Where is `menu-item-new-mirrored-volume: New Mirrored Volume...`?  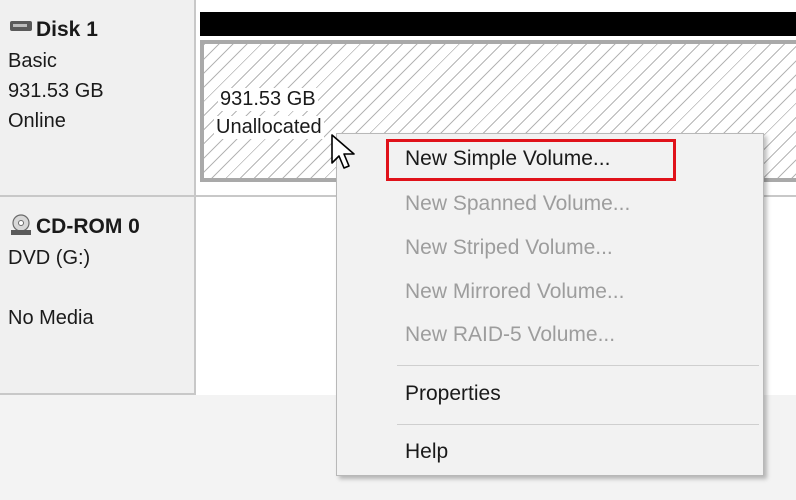 menu-item-new-mirrored-volume: New Mirrored Volume... is located at coordinates (515, 291).